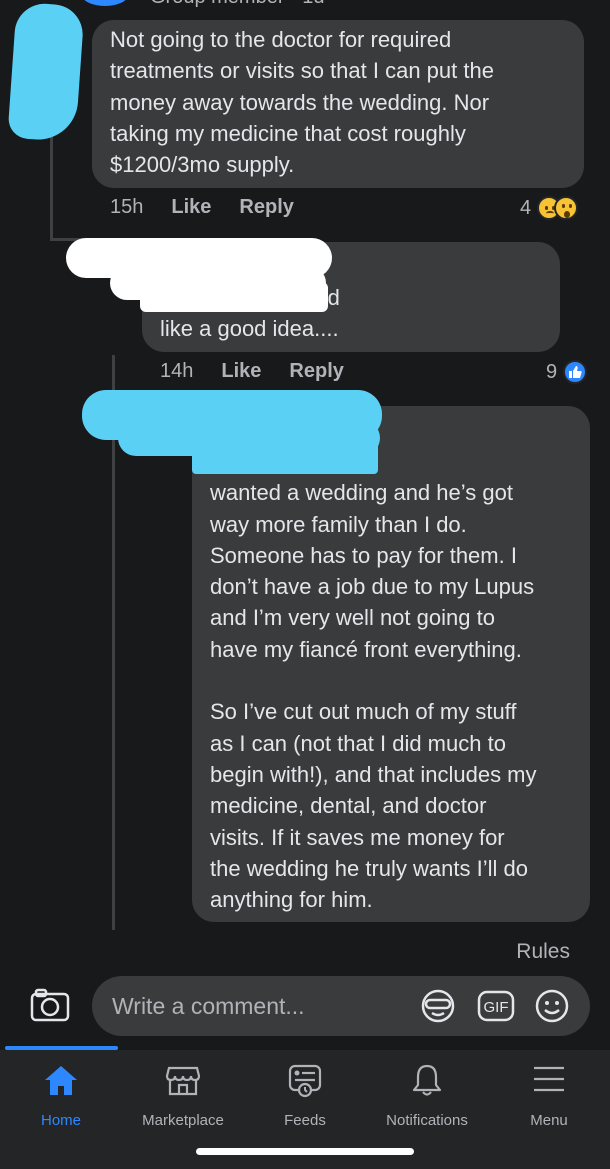 This screenshot has width=610, height=1169. Describe the element at coordinates (183, 1098) in the screenshot. I see `tab-marketplace: Marketplace` at that location.